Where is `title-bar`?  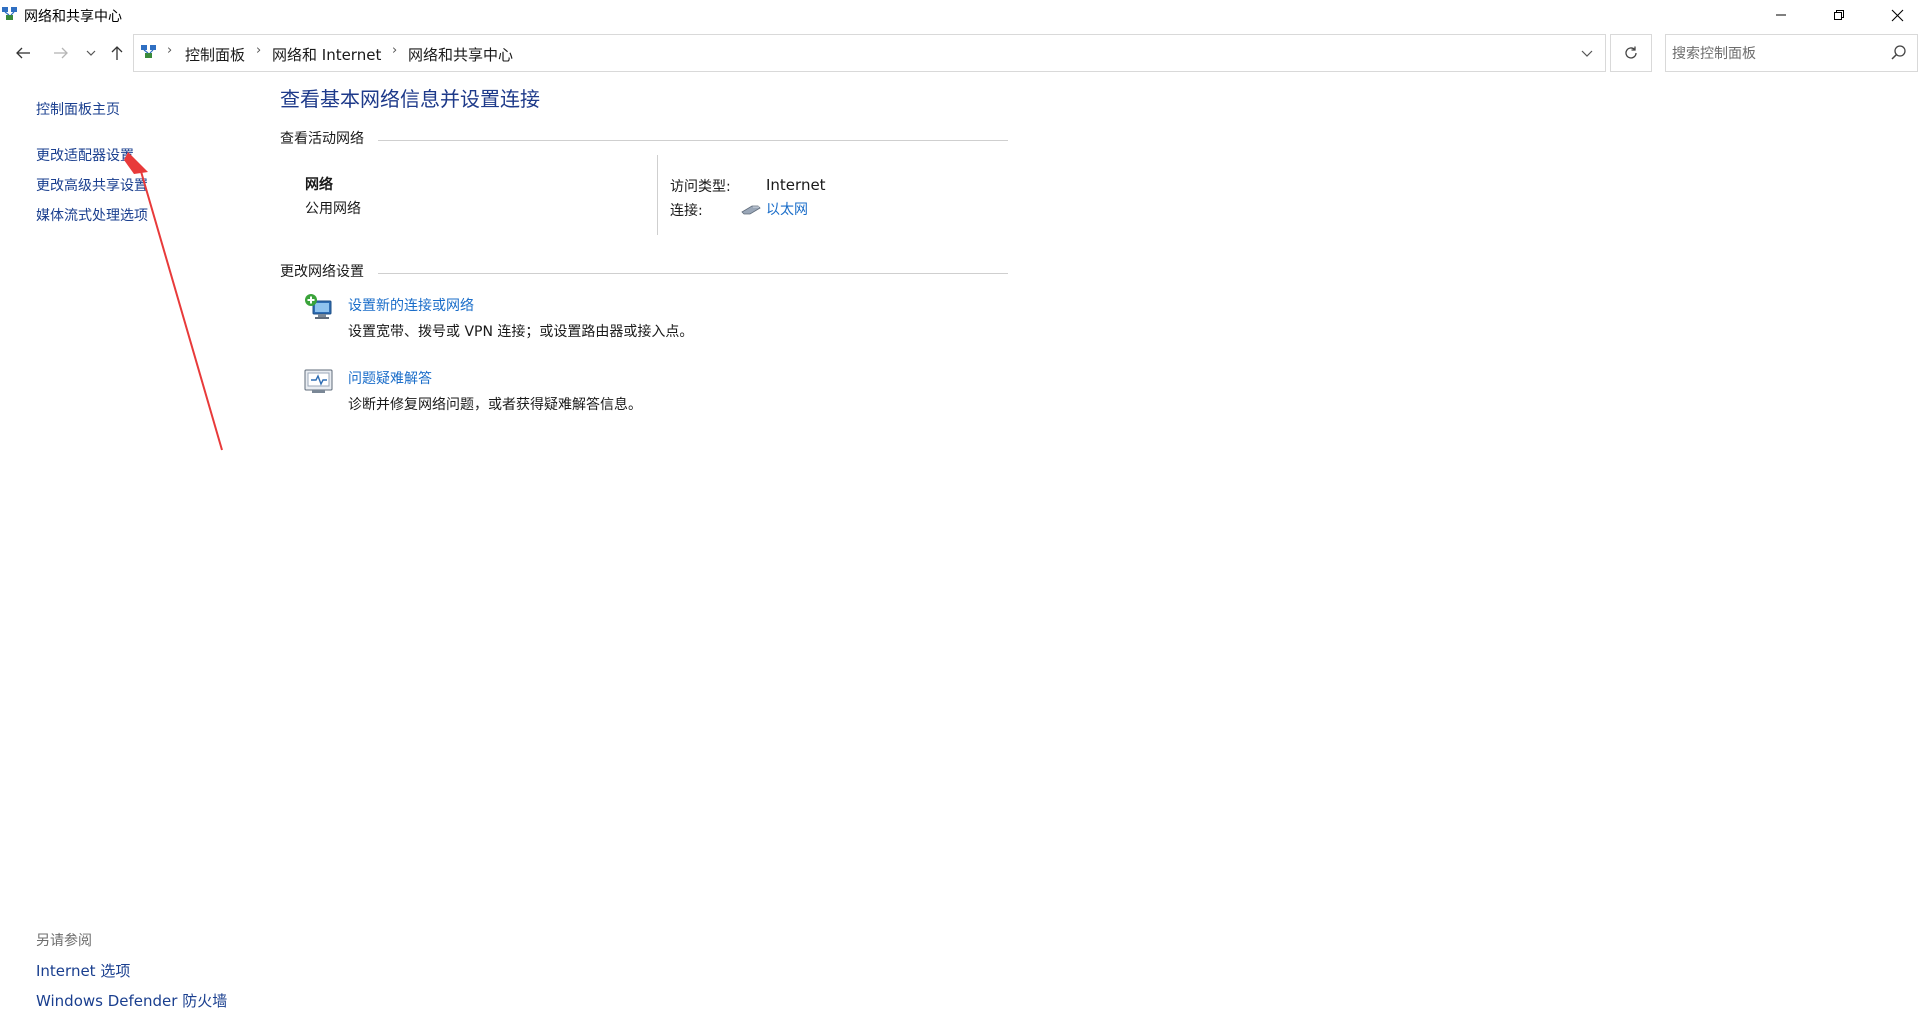 title-bar is located at coordinates (960, 15).